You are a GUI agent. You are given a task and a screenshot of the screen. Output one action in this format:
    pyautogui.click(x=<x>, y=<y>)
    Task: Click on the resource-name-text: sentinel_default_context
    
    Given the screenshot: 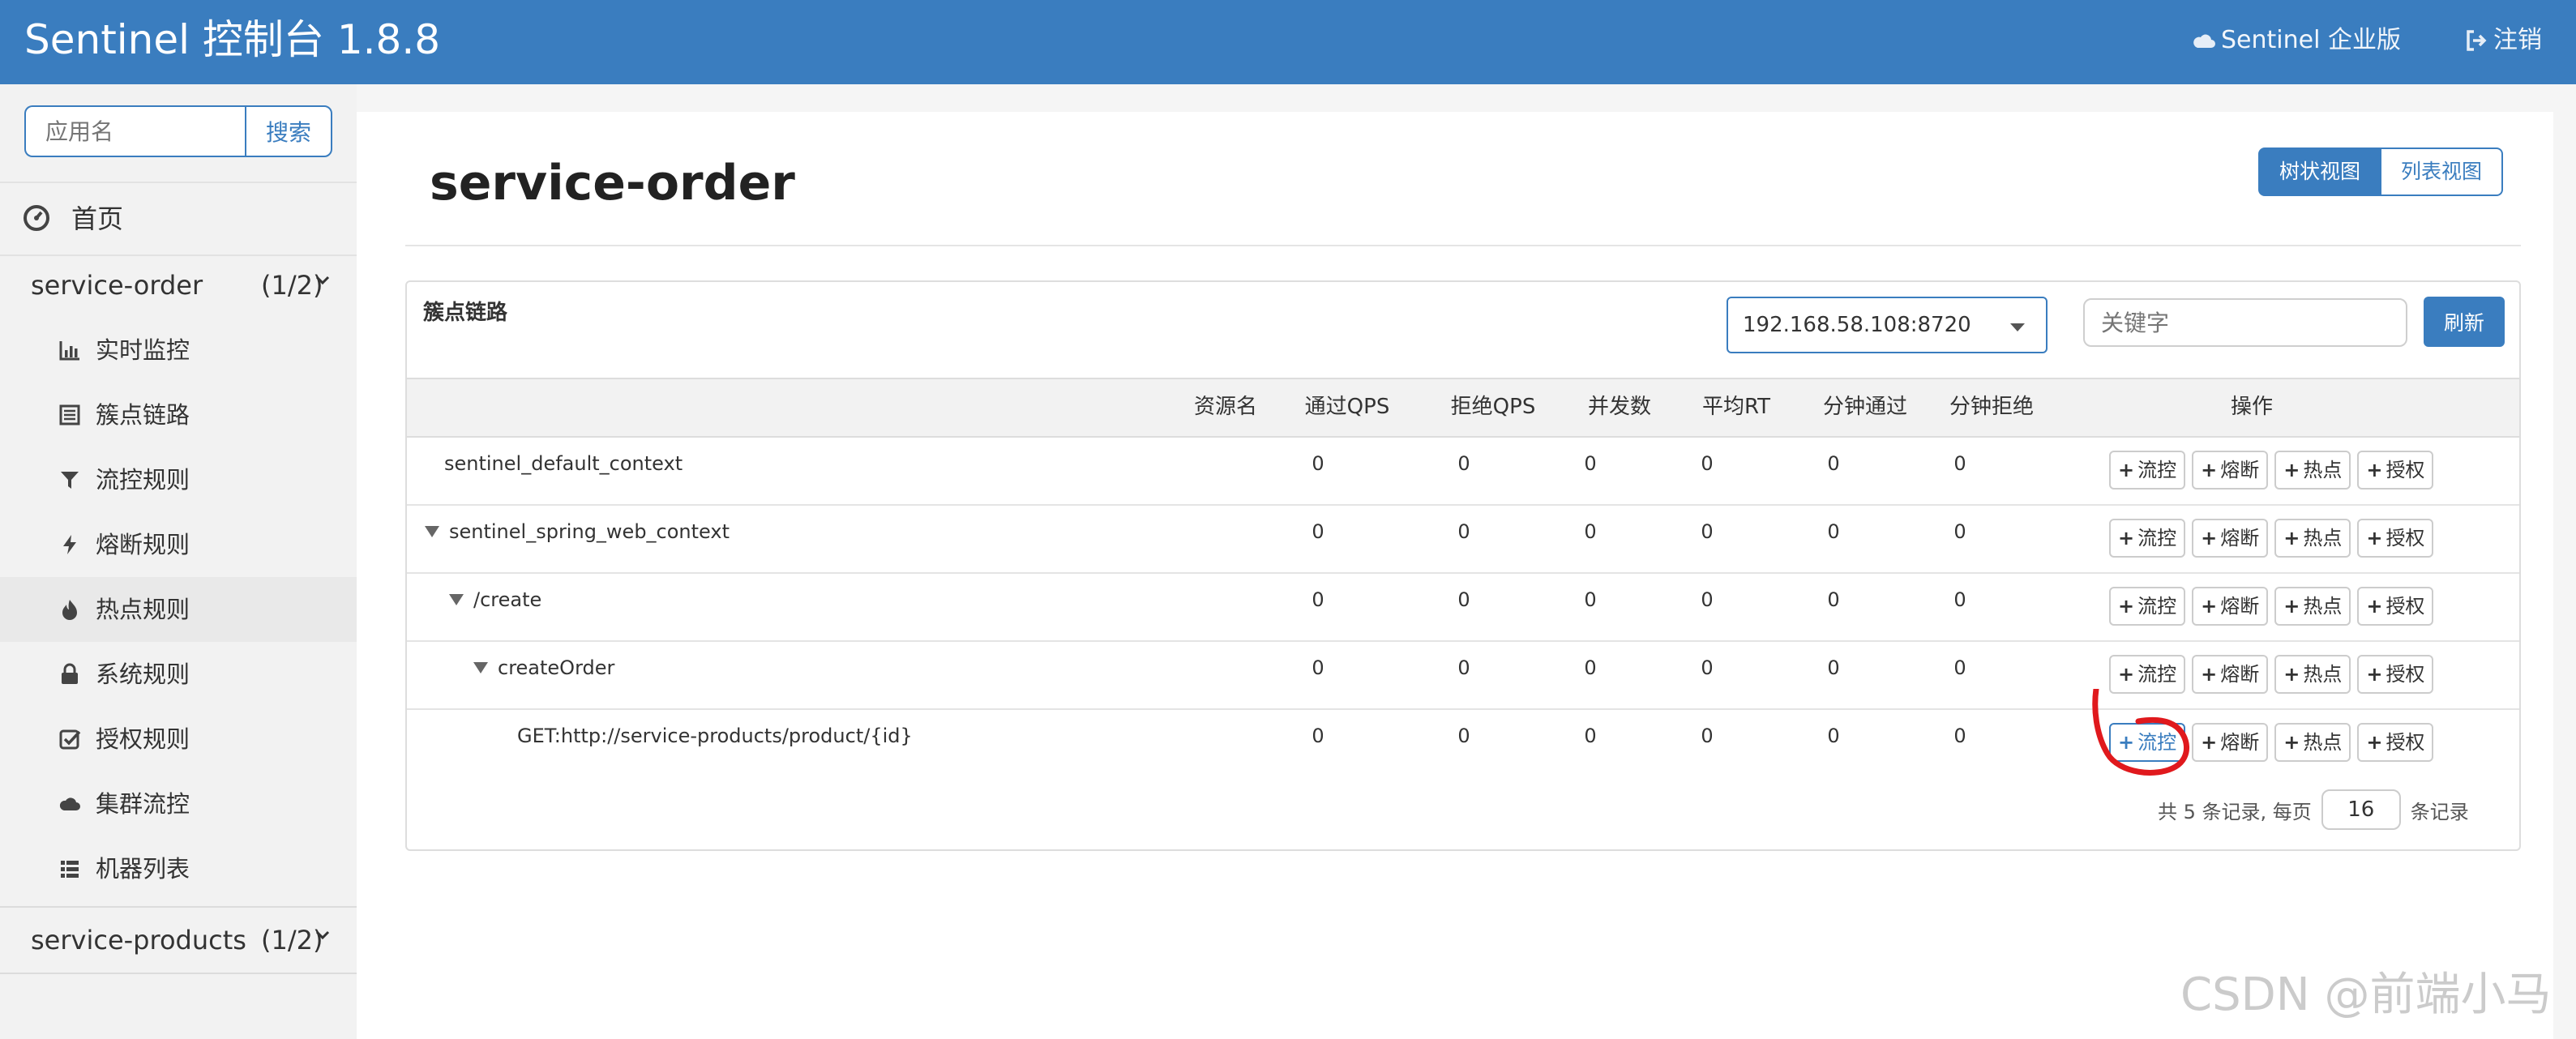 What is the action you would take?
    pyautogui.click(x=563, y=463)
    